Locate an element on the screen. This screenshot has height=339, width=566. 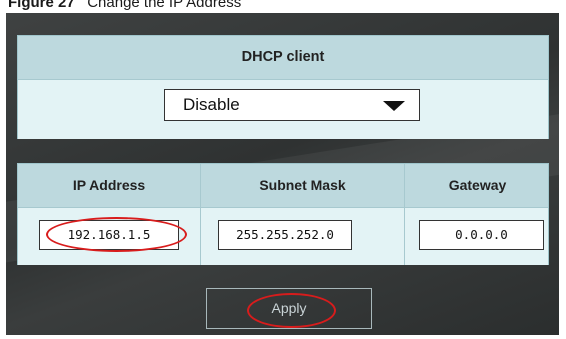
gateway-cell: 0.0.0.0 is located at coordinates (477, 236).